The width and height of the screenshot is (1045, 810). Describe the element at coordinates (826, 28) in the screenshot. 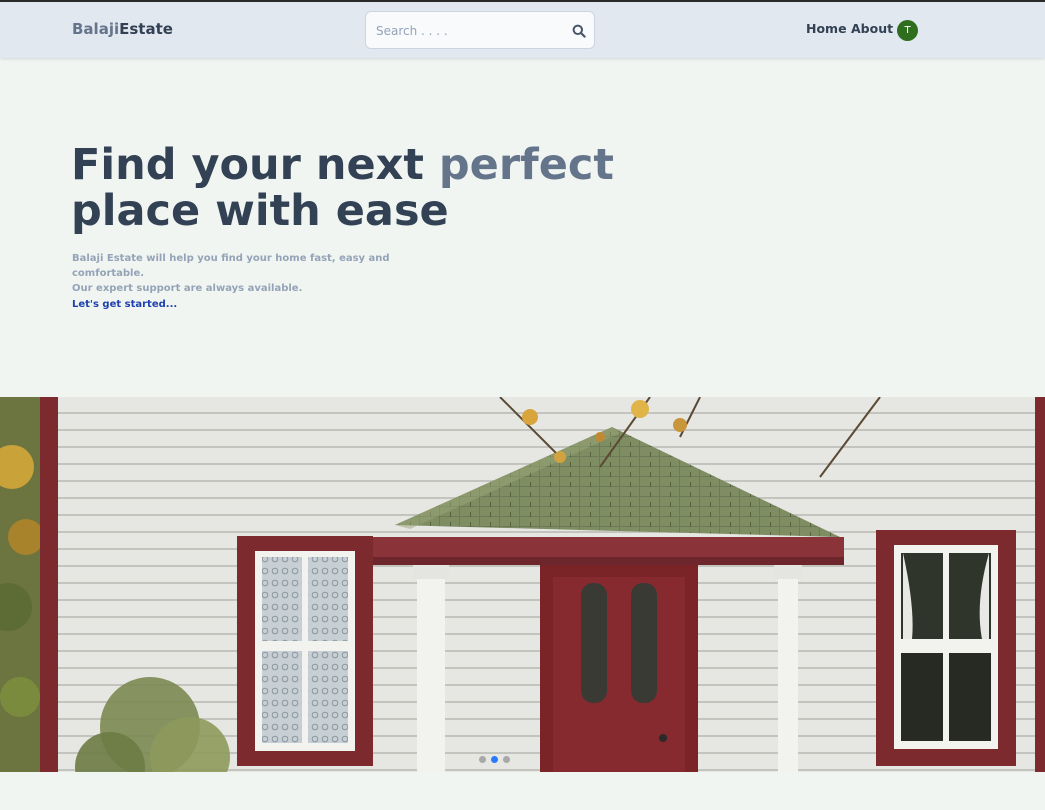

I see `nav-link-home: Home` at that location.